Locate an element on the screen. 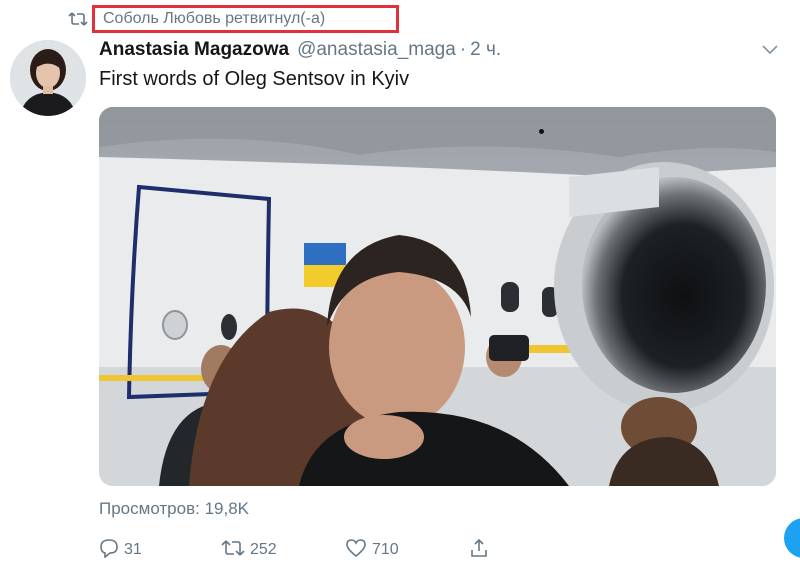 The width and height of the screenshot is (800, 566). like-button: 710 is located at coordinates (372, 550).